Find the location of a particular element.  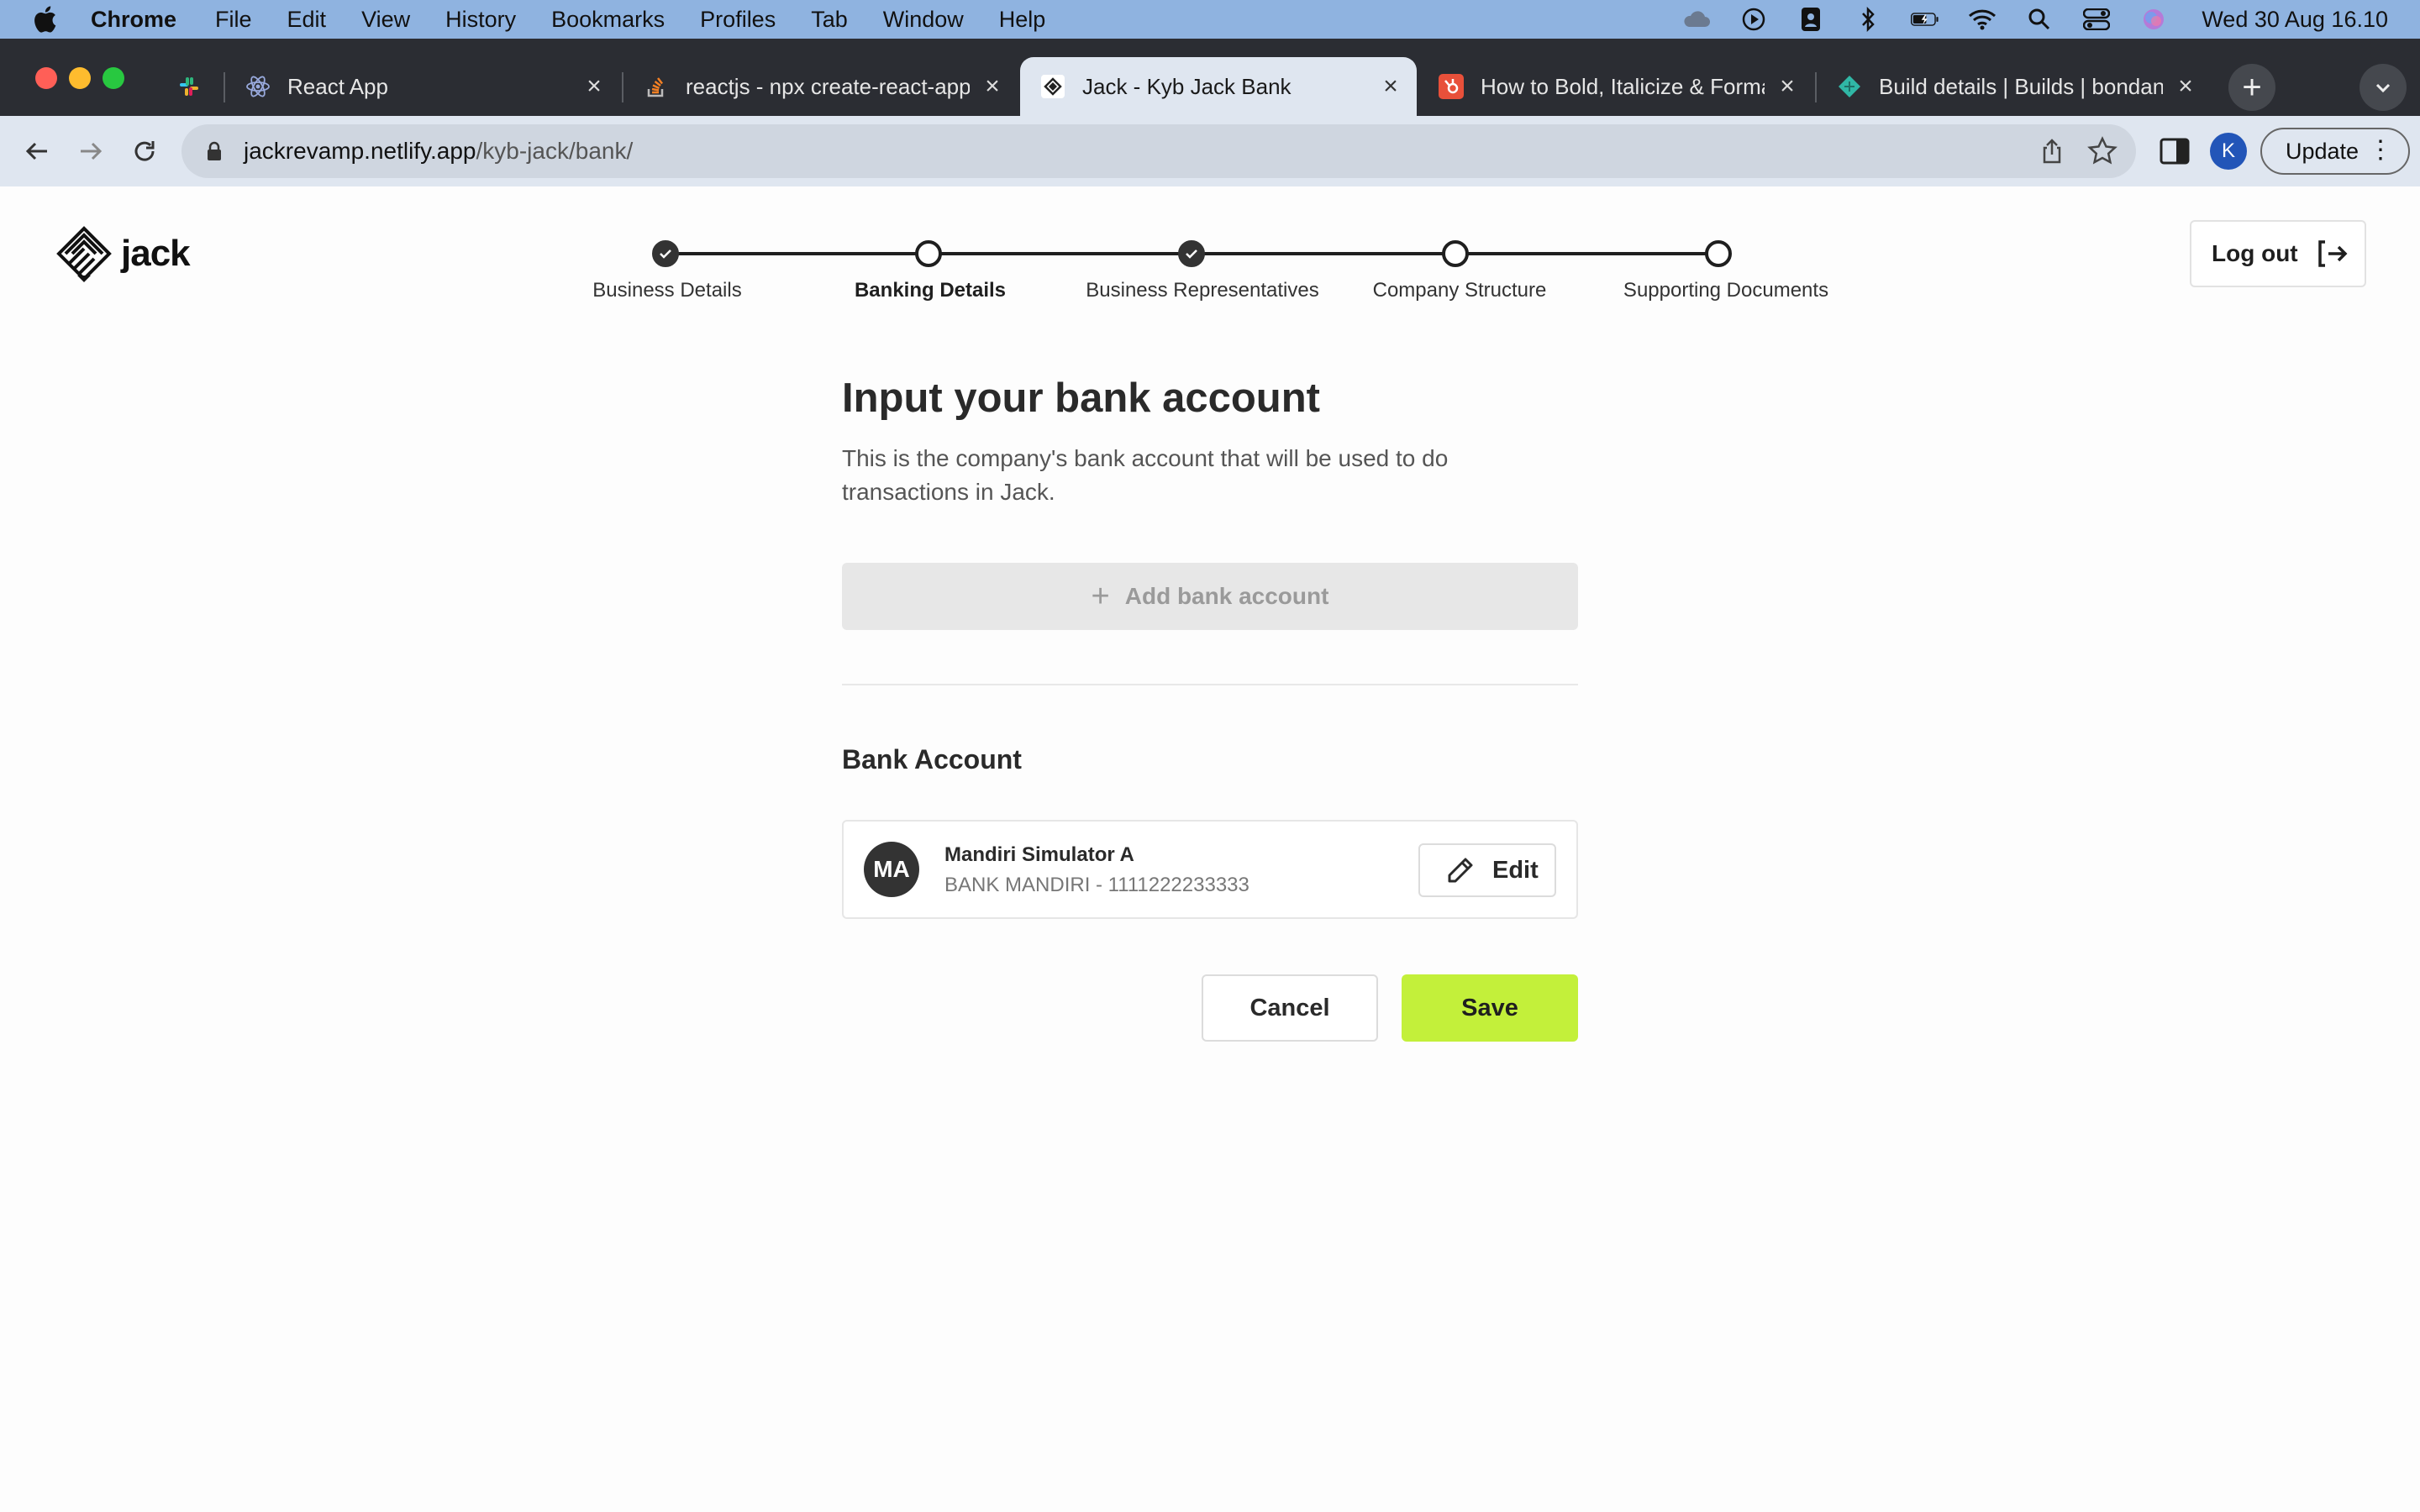

back-button is located at coordinates (37, 151).